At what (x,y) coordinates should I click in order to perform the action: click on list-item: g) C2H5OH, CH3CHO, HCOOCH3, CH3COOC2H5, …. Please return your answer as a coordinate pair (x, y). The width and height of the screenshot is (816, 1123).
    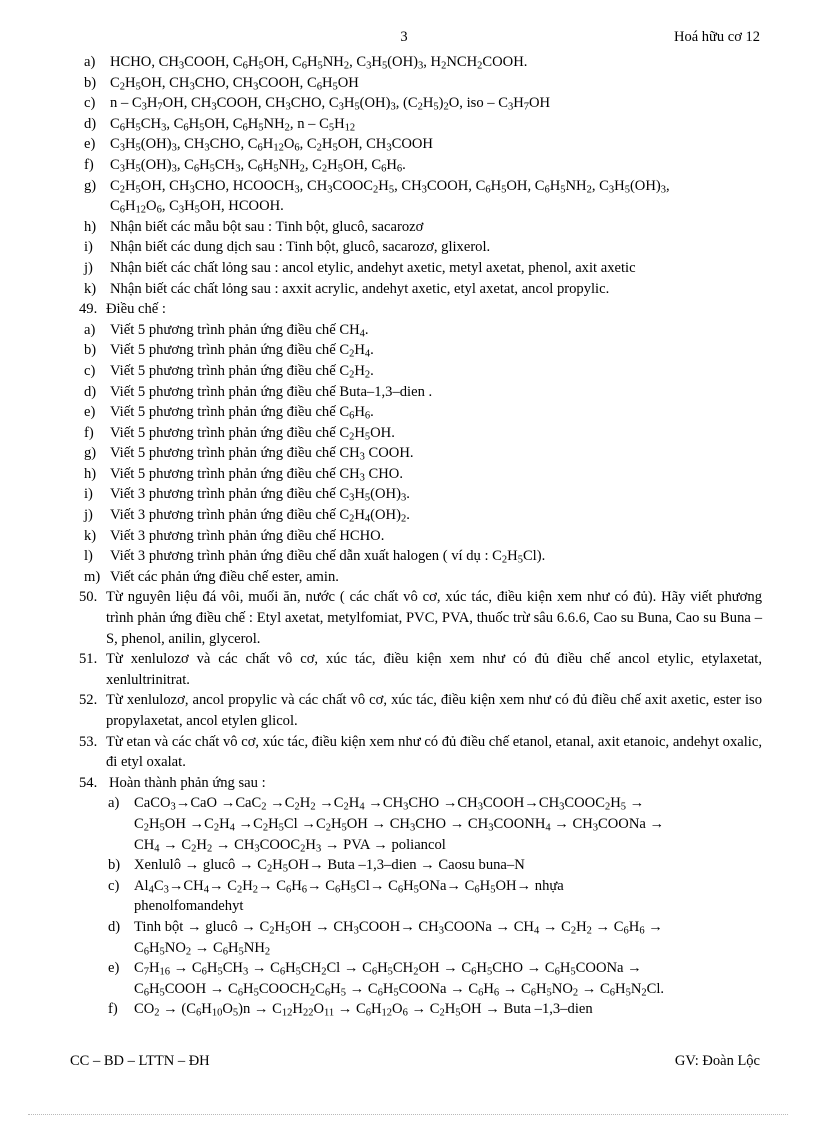
    Looking at the image, I should click on (416, 196).